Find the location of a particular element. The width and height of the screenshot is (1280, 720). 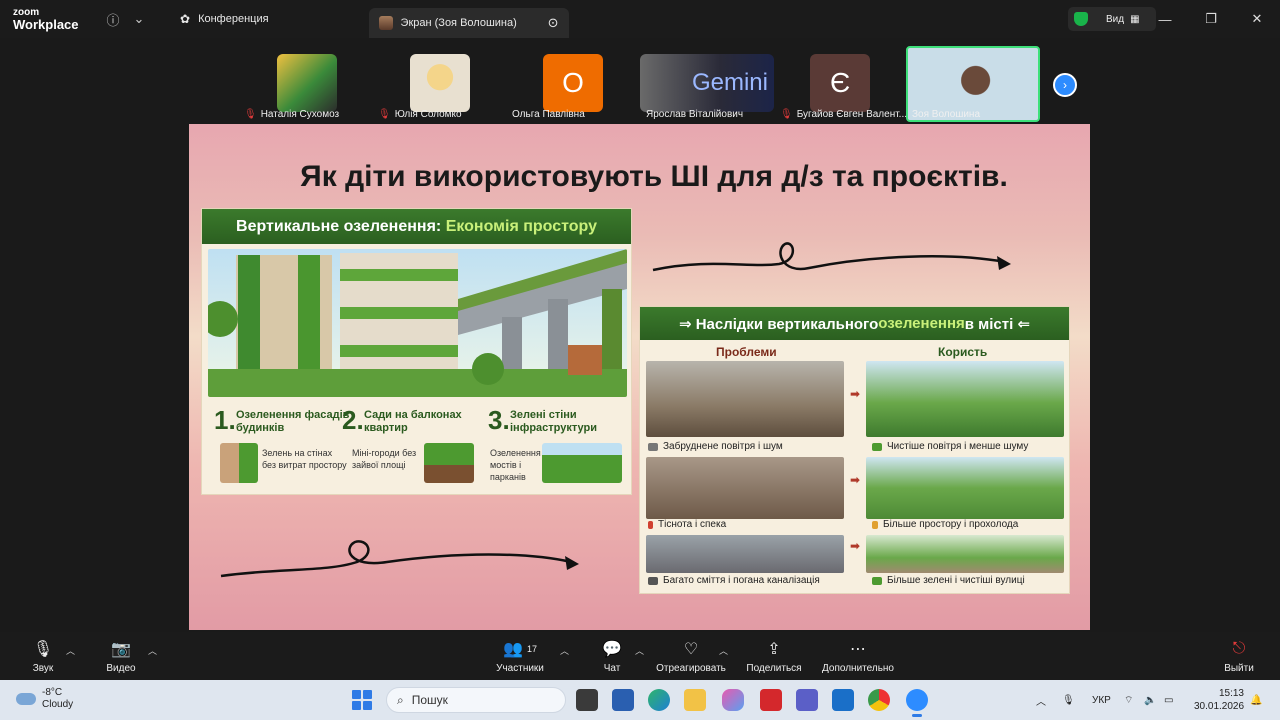

cloud-icon is located at coordinates (26, 699).